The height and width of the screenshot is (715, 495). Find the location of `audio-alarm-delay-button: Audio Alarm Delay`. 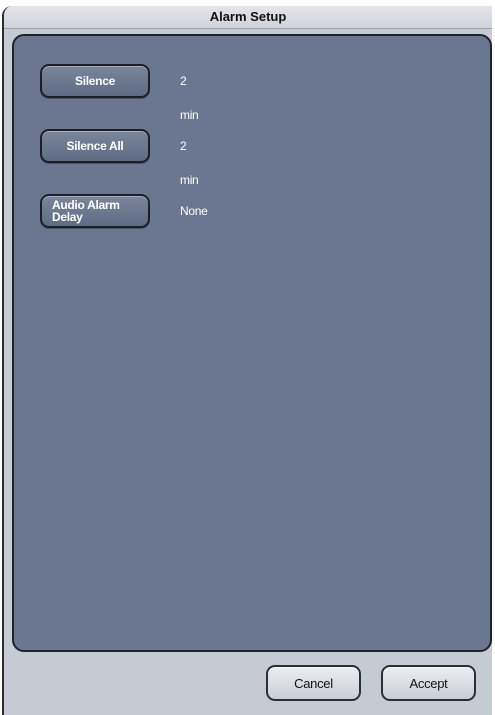

audio-alarm-delay-button: Audio Alarm Delay is located at coordinates (95, 211).